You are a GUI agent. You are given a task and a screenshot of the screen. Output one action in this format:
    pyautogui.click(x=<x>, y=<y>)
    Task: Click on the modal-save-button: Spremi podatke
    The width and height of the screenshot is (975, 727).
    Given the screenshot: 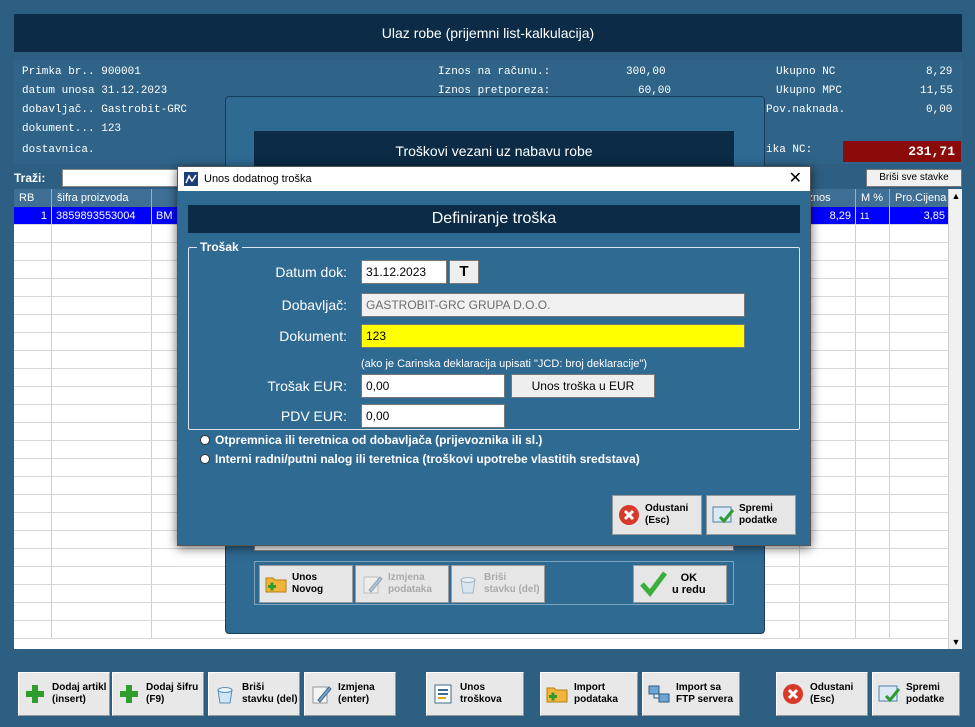 What is the action you would take?
    pyautogui.click(x=751, y=515)
    